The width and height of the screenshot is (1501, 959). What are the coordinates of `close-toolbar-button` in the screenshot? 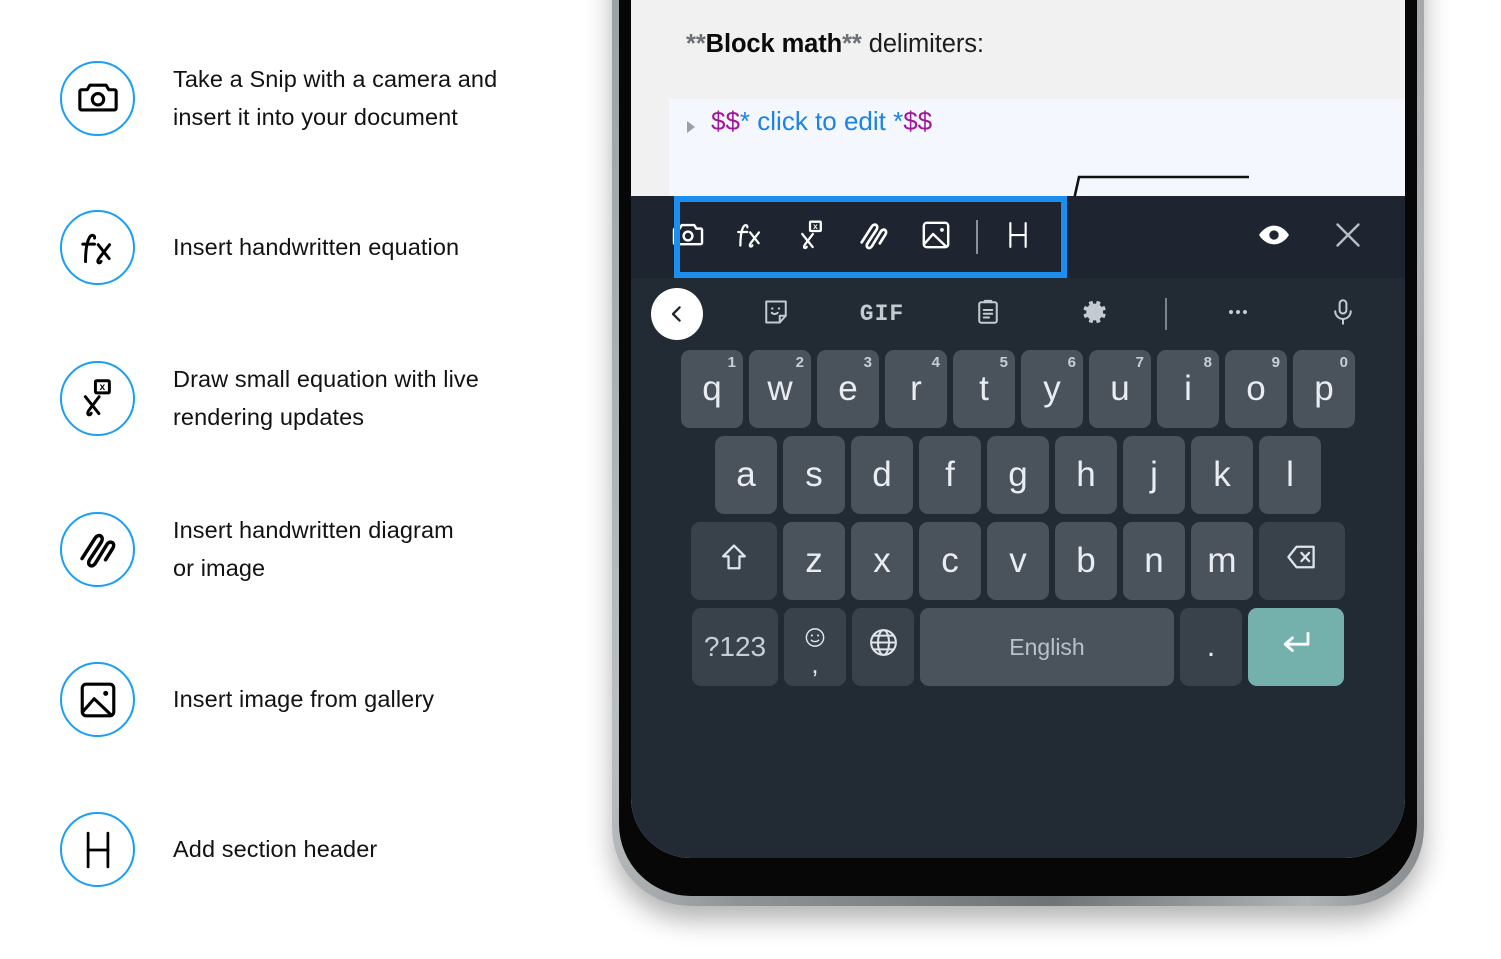 It's located at (1348, 237).